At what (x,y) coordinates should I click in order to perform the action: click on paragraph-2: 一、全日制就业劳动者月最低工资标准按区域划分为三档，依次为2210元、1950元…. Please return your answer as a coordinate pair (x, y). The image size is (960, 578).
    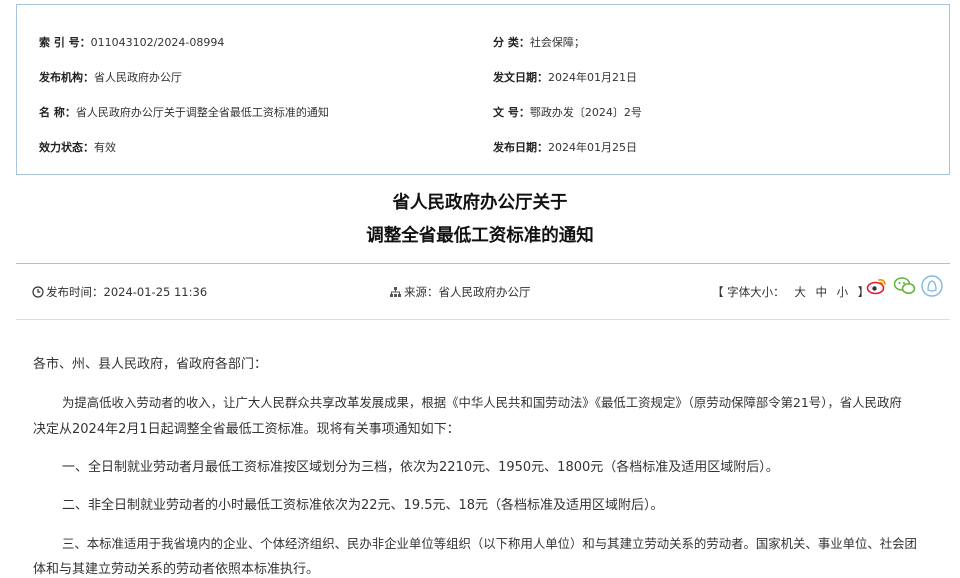
    Looking at the image, I should click on (420, 467).